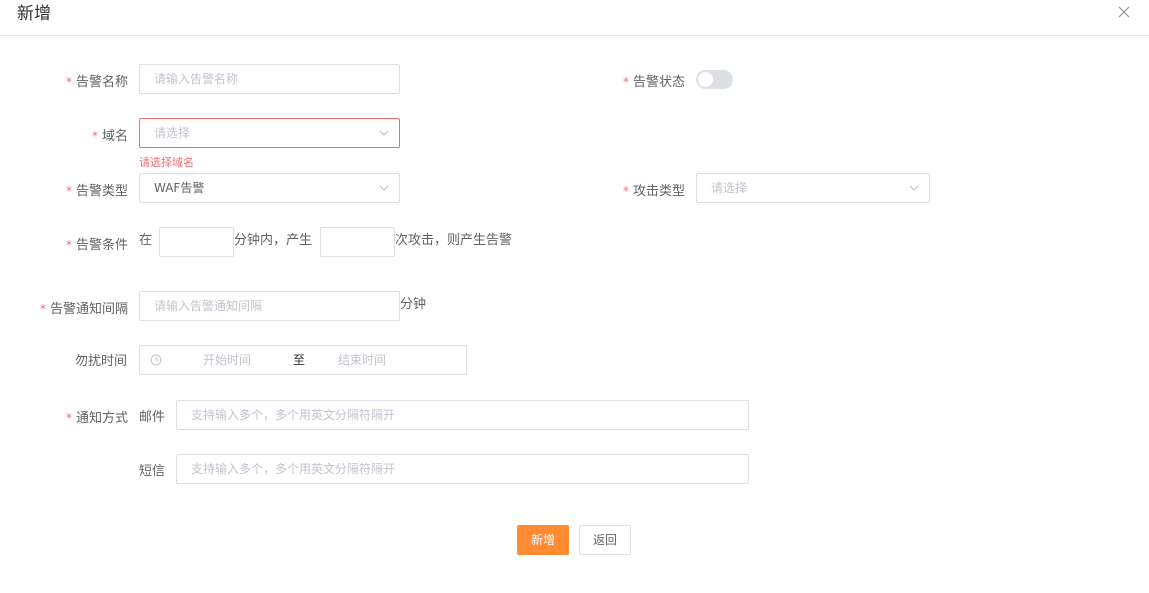  Describe the element at coordinates (454, 240) in the screenshot. I see `condition-suffix-text: 次攻击，则产生告警` at that location.